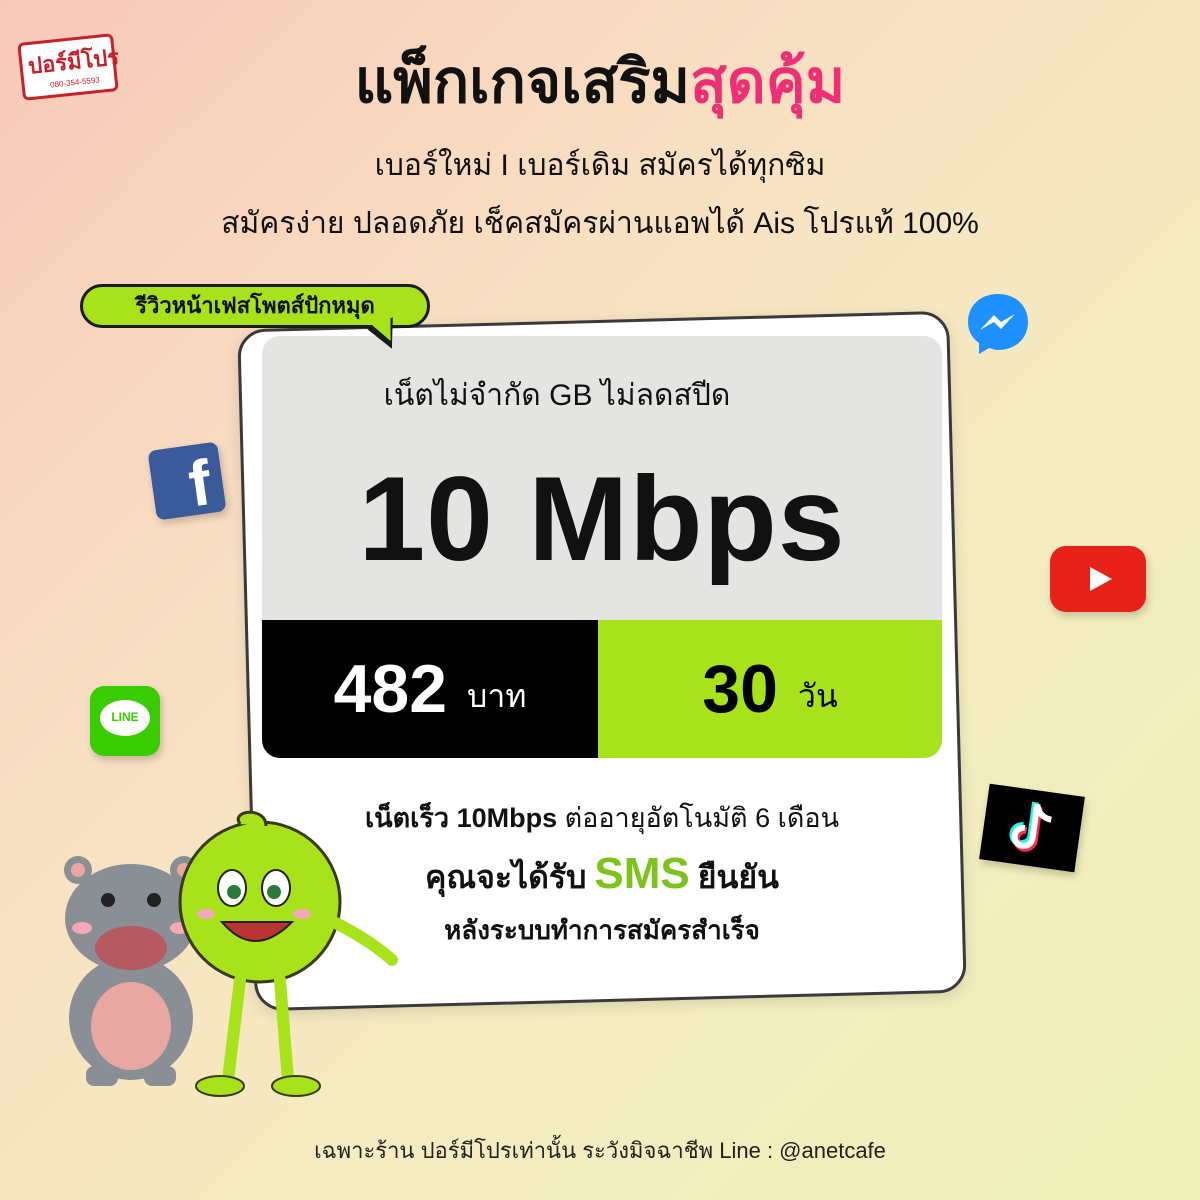 The height and width of the screenshot is (1200, 1200). What do you see at coordinates (522, 81) in the screenshot?
I see `title-main: แพ็กเกจเสริม` at bounding box center [522, 81].